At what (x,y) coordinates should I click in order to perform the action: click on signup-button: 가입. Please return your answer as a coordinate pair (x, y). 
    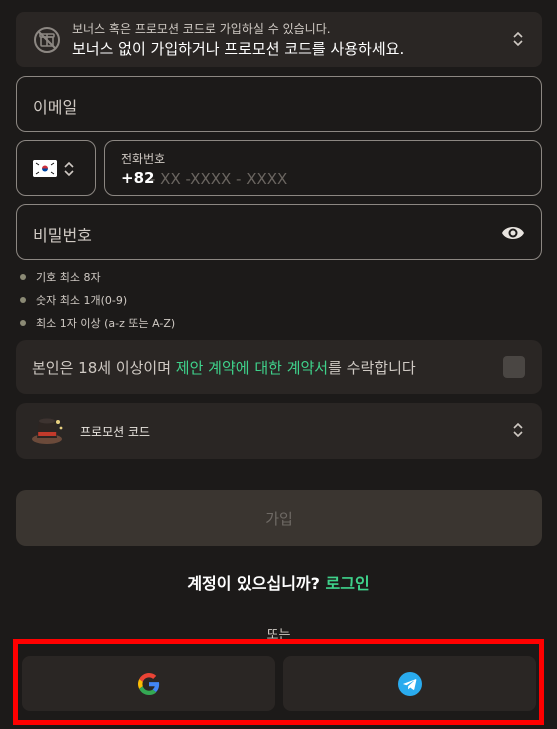
    Looking at the image, I should click on (279, 518).